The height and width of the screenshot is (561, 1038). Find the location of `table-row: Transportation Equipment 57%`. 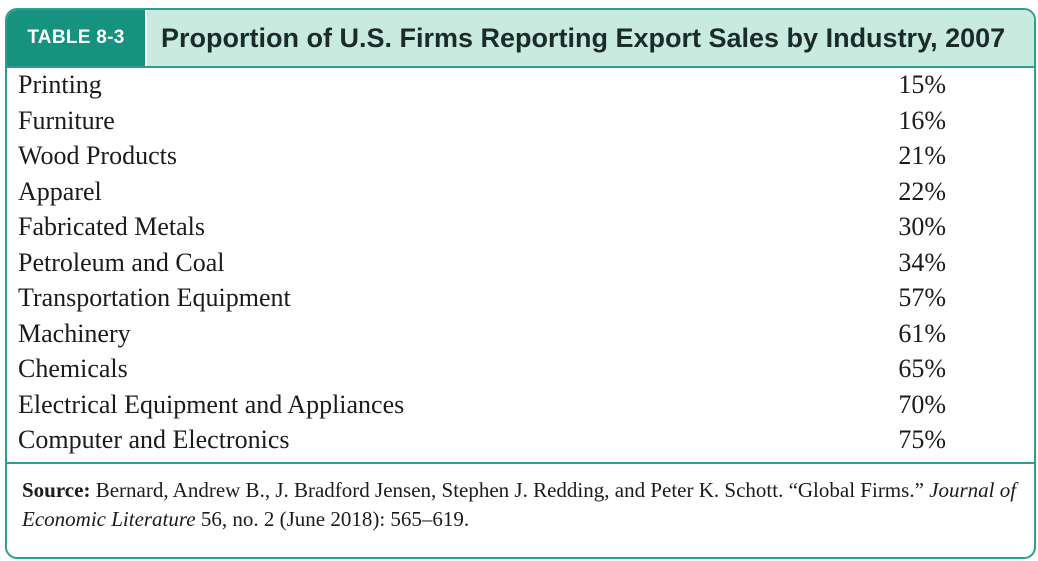

table-row: Transportation Equipment 57% is located at coordinates (520, 298).